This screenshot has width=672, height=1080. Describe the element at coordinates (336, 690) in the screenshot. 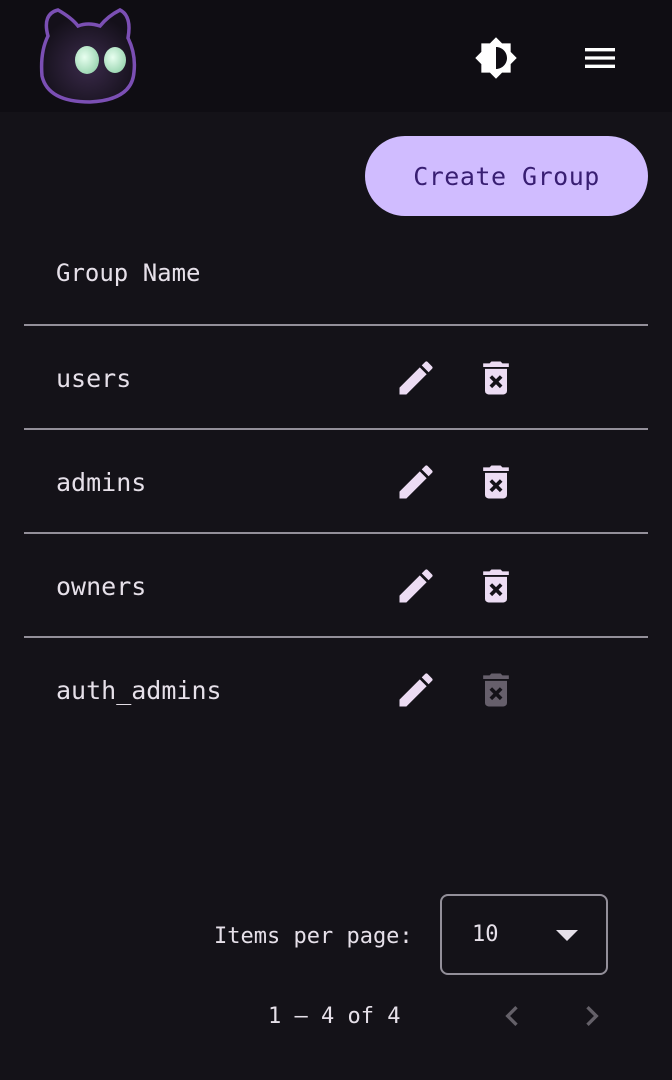

I see `table-row: auth_admins` at that location.